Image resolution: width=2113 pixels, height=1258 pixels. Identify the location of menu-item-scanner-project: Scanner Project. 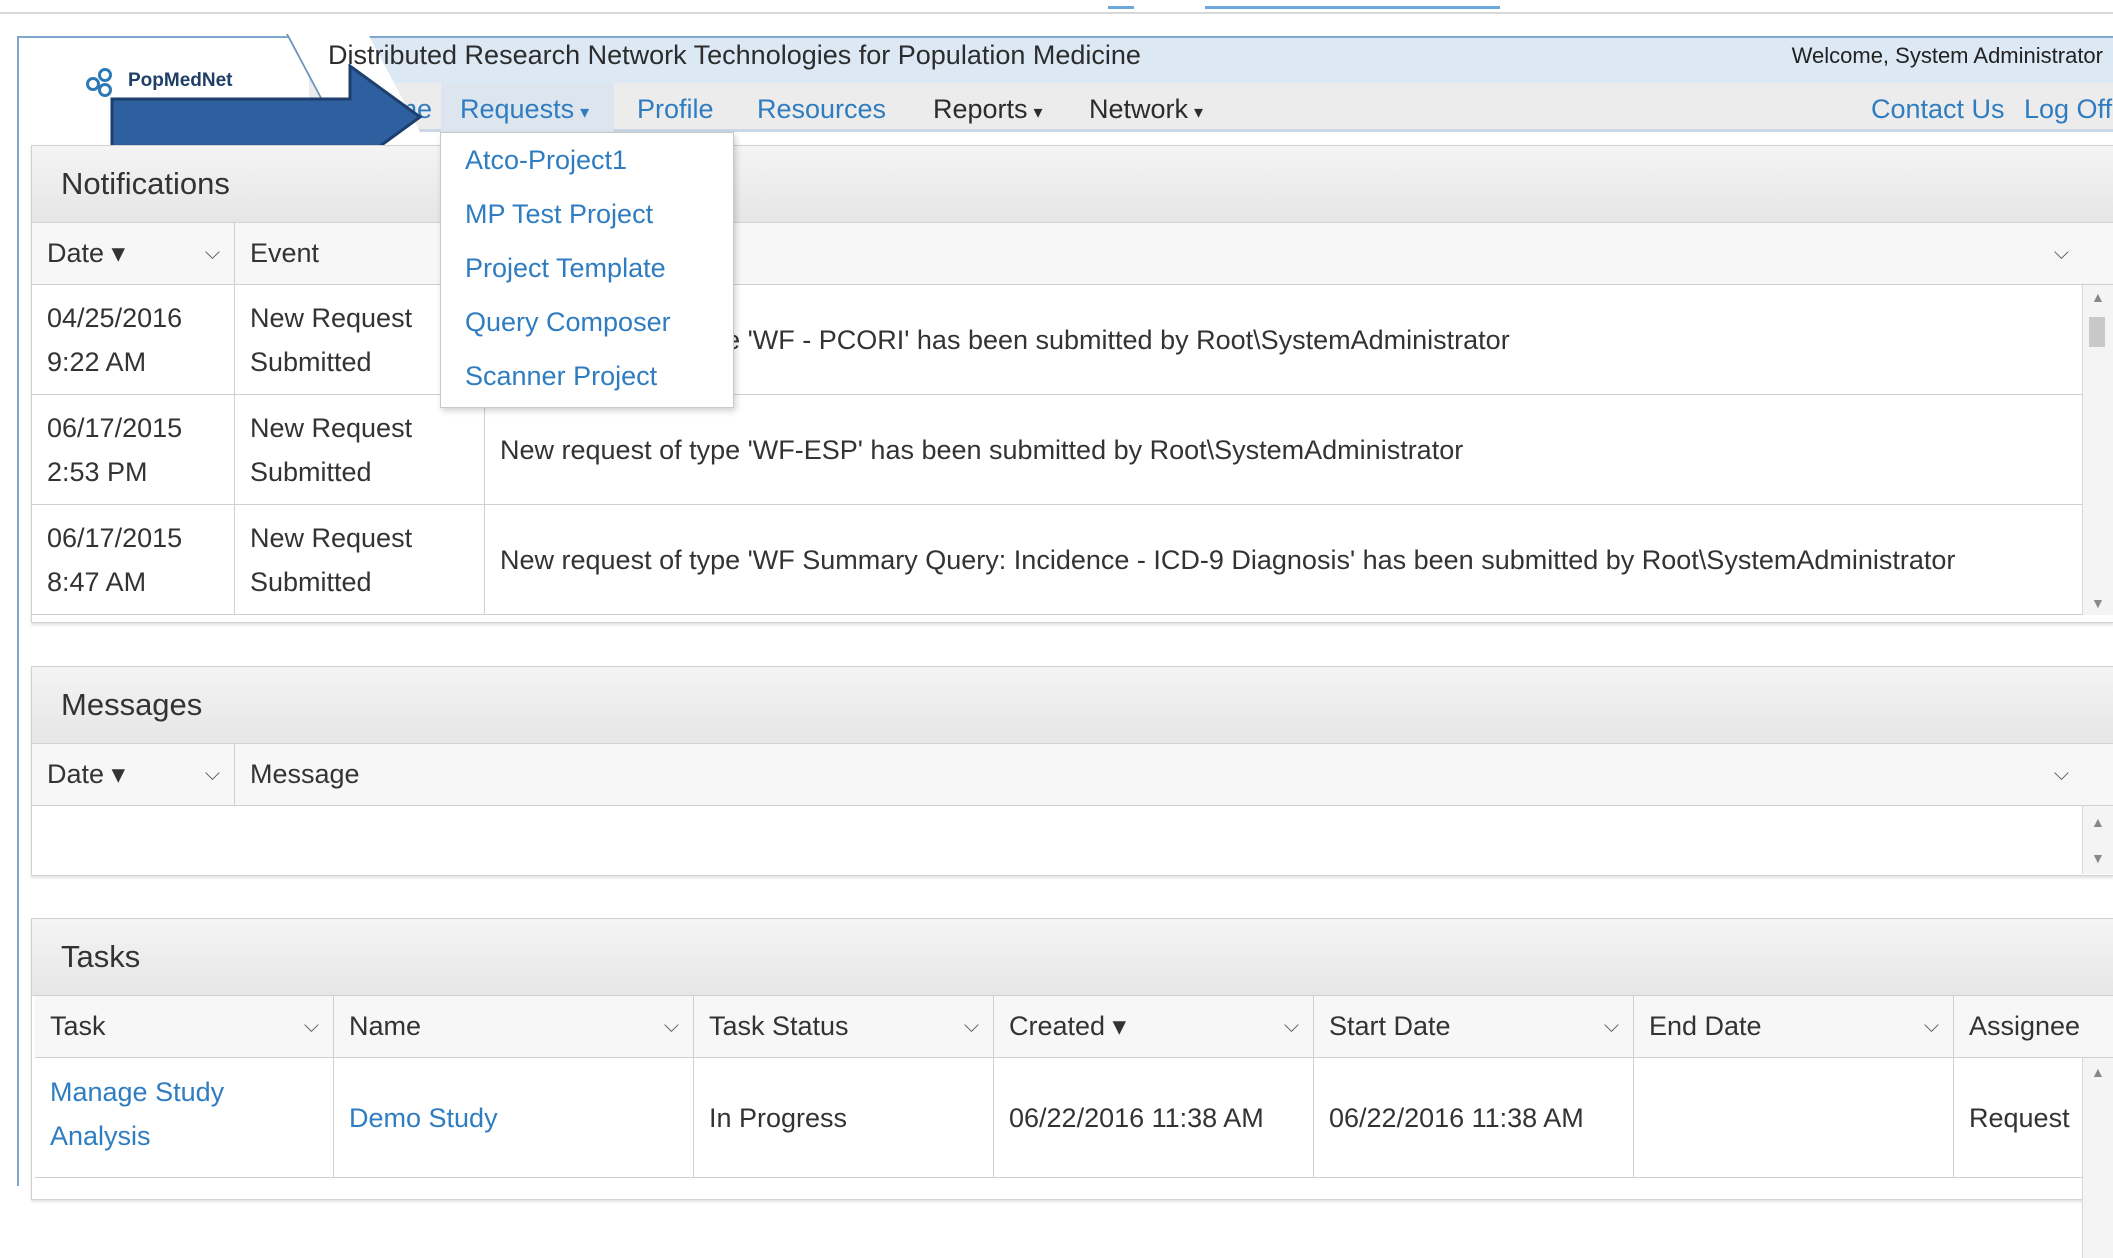
(587, 376).